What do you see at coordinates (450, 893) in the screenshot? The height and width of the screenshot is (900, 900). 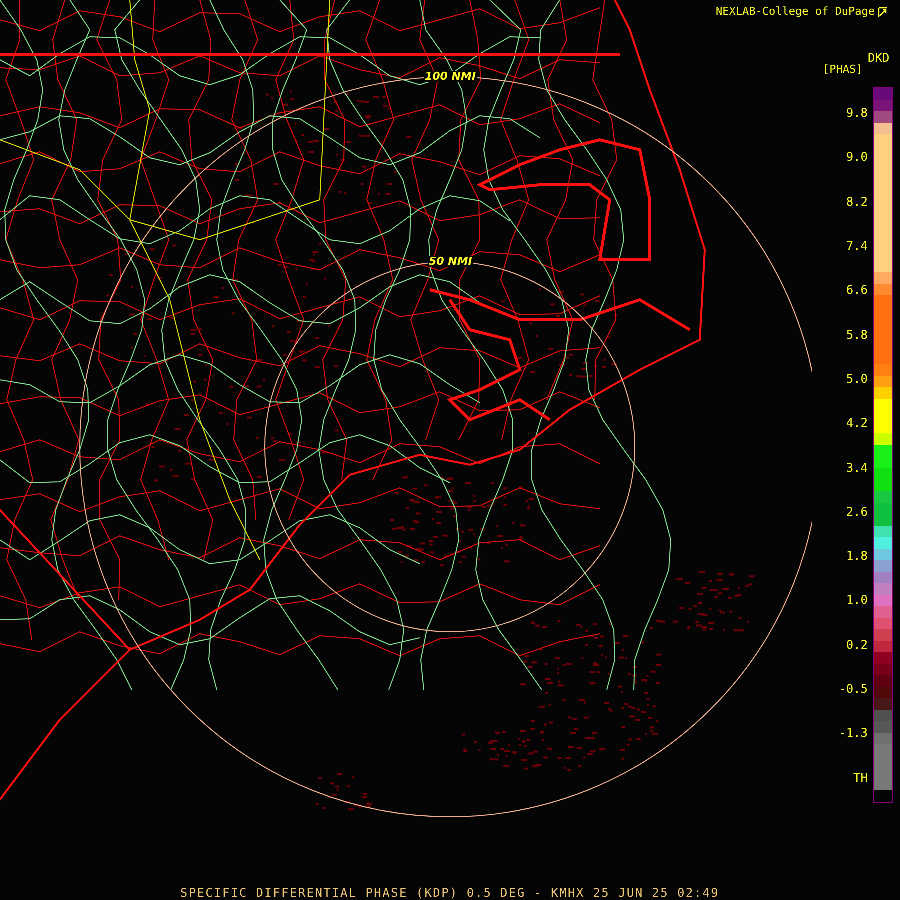 I see `caption-text: SPECIFIC DIFFERENTIAL PHASE (KDP) 0.5 DEG - KMHX 25 JUN 25 02:49` at bounding box center [450, 893].